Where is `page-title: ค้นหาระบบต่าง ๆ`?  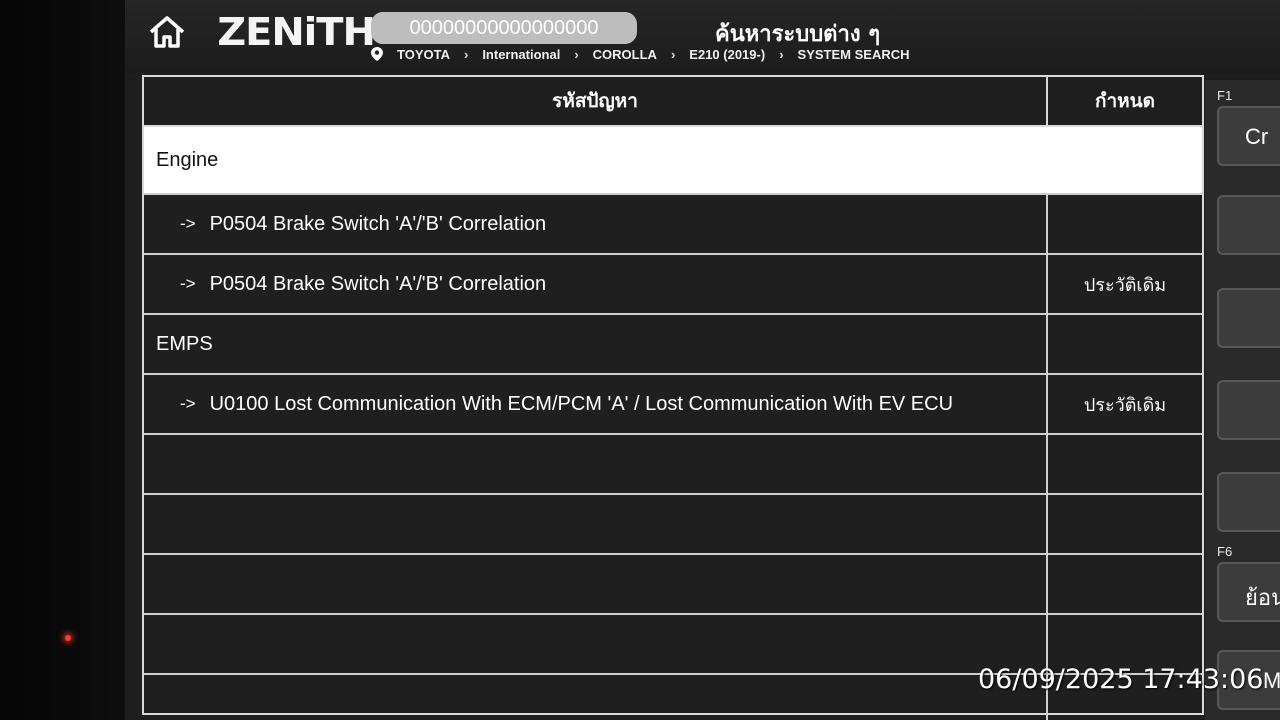
page-title: ค้นหาระบบต่าง ๆ is located at coordinates (798, 34).